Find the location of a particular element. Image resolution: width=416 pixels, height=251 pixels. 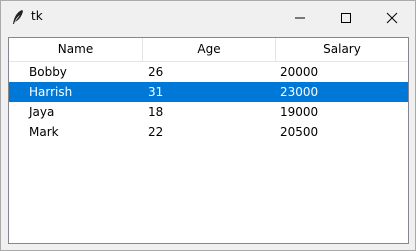

table-row: Mark 22 20500 is located at coordinates (208, 132).